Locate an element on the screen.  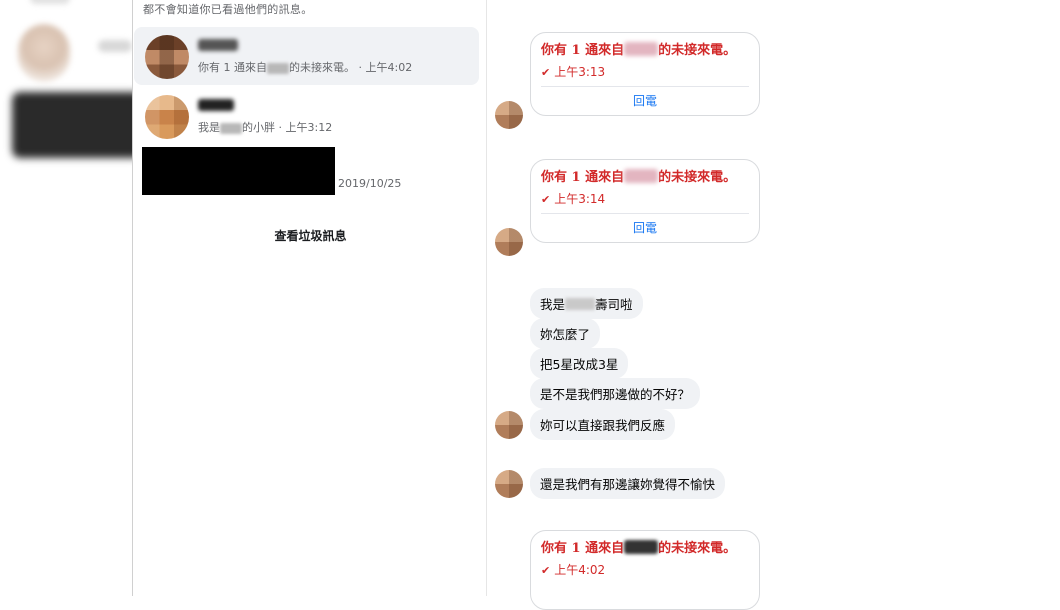
message-text: 壽司啦 is located at coordinates (614, 304).